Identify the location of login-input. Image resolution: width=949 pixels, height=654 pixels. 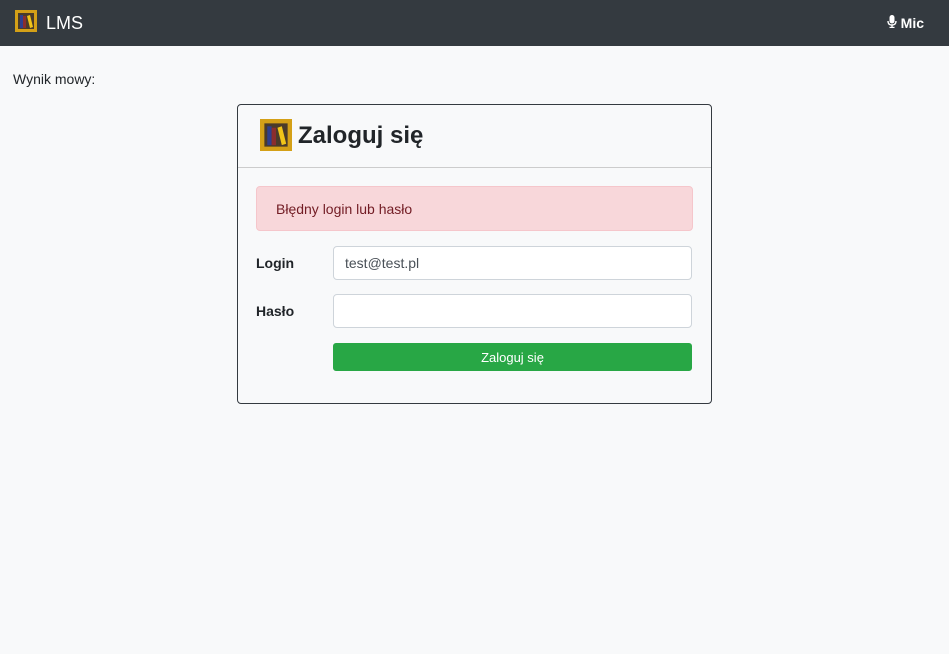
(512, 263).